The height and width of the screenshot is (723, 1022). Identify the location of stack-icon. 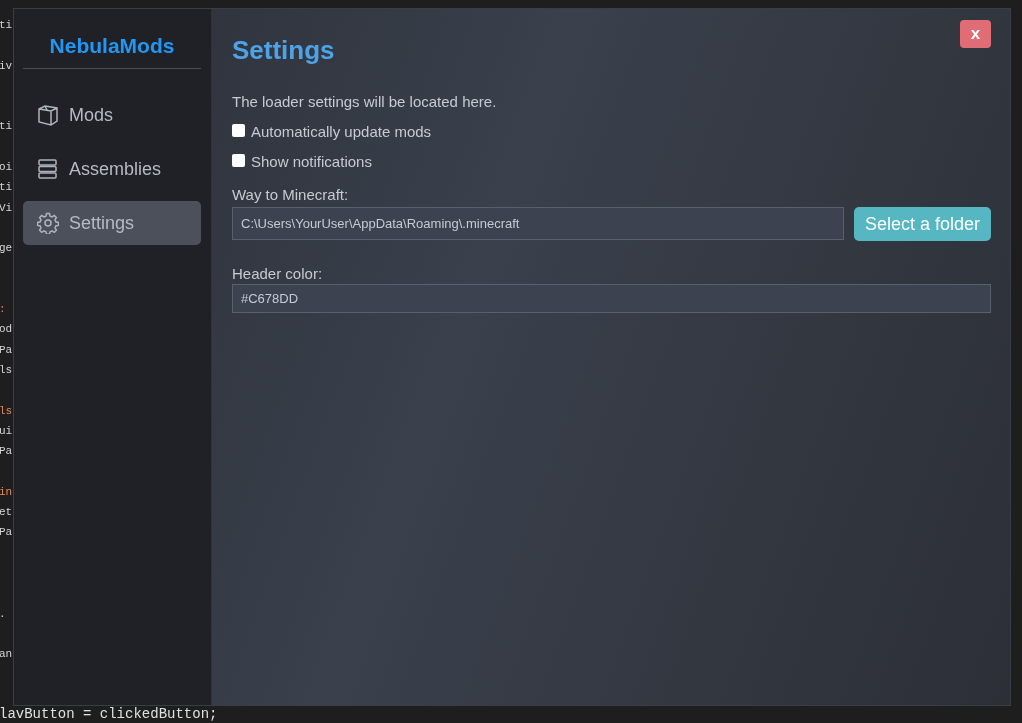
(48, 169).